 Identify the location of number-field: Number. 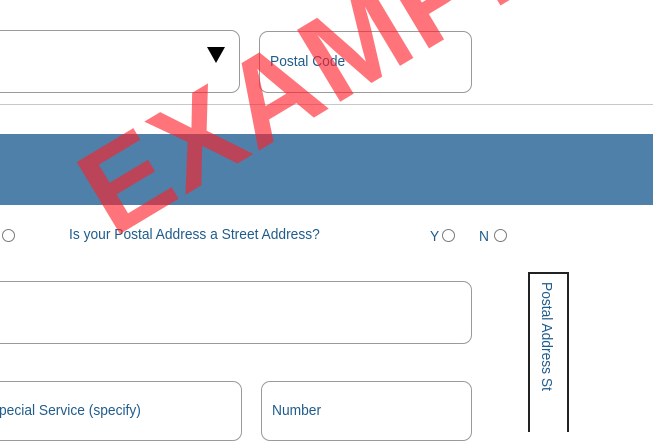
(366, 411).